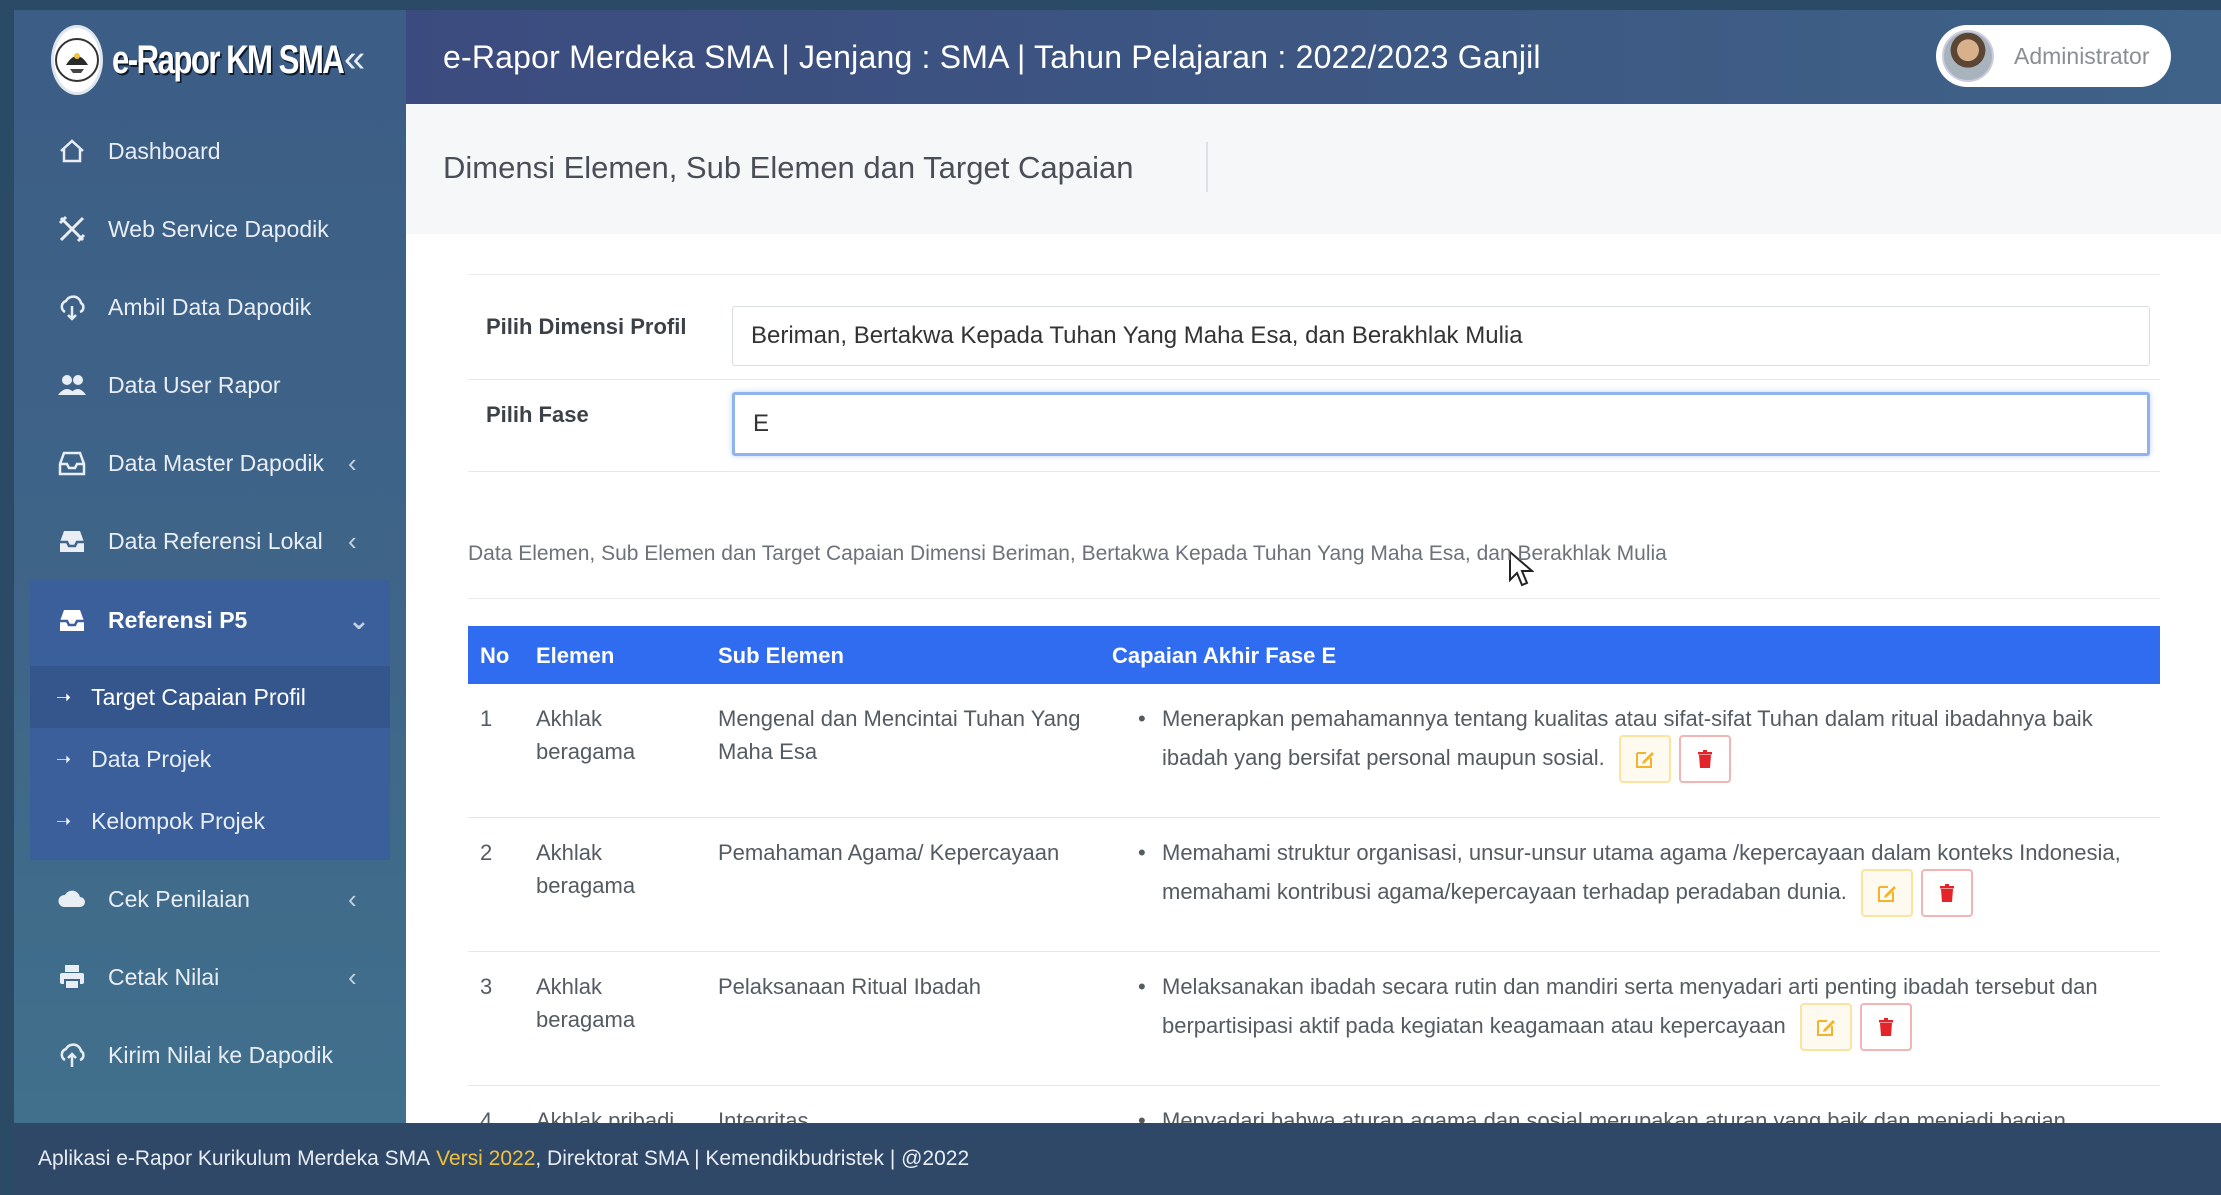 The image size is (2221, 1195). I want to click on sidebar-item-cek-penilaian: Cek Penilaian ‹, so click(210, 899).